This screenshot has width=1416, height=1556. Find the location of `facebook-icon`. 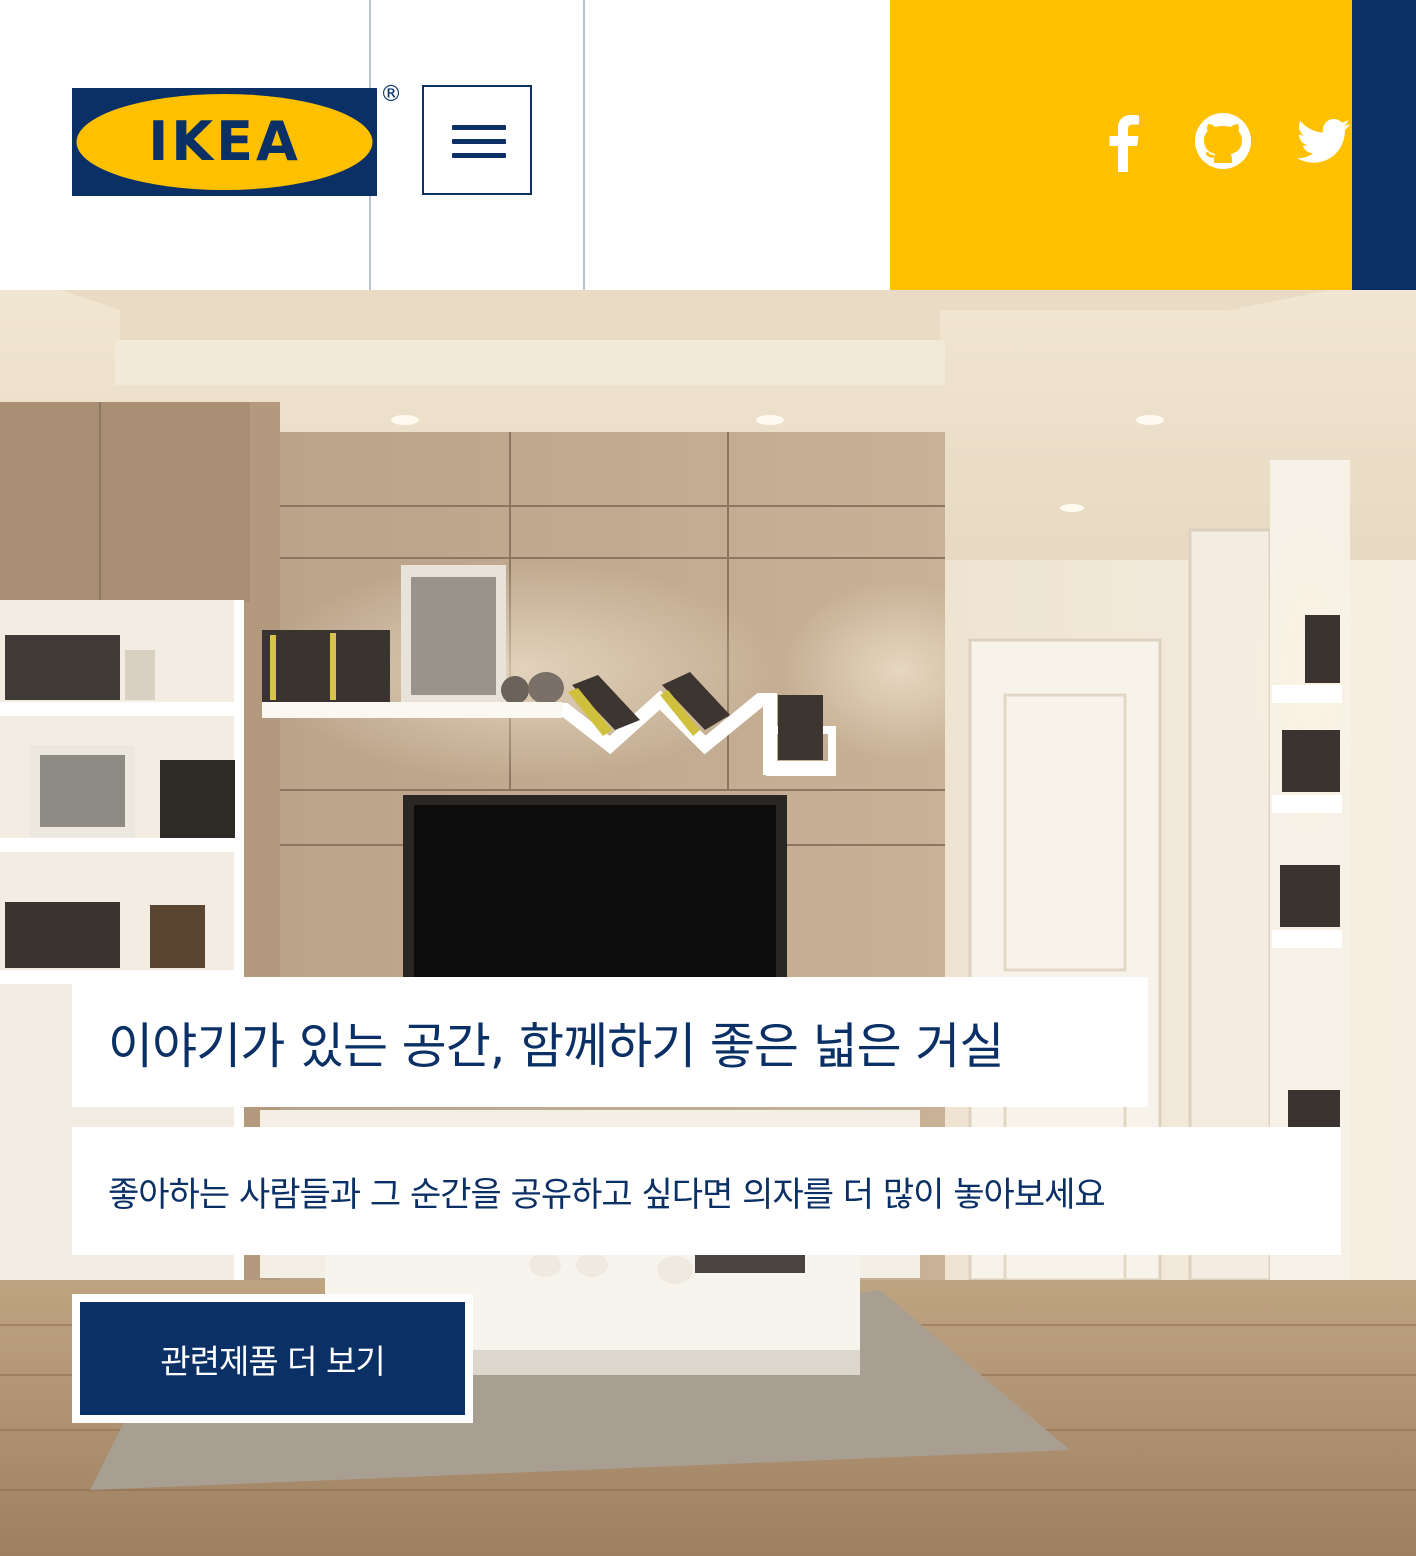

facebook-icon is located at coordinates (1124, 141).